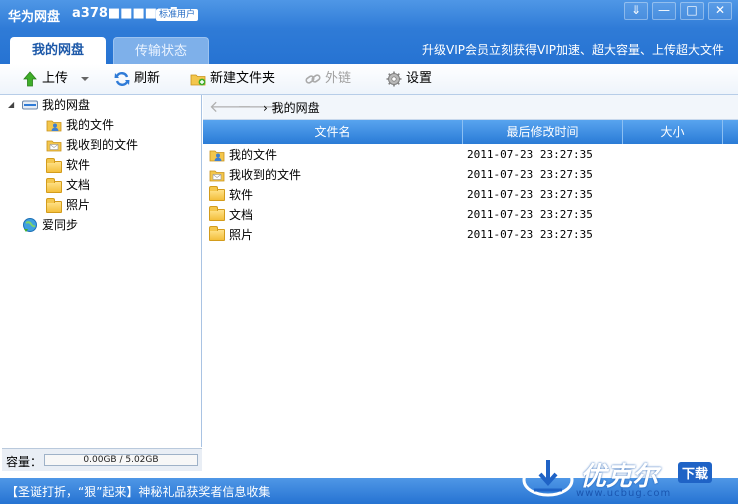 This screenshot has height=504, width=738. What do you see at coordinates (78, 165) in the screenshot?
I see `tree-label: 软件` at bounding box center [78, 165].